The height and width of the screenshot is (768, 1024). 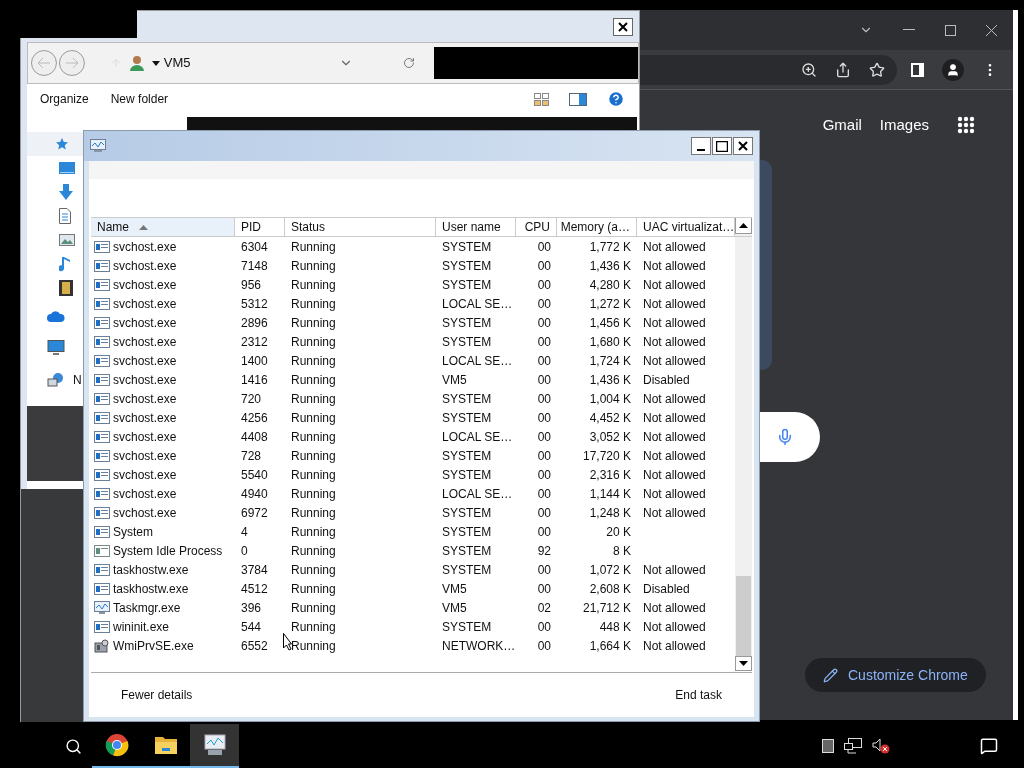 I want to click on command-button: New folder, so click(x=139, y=99).